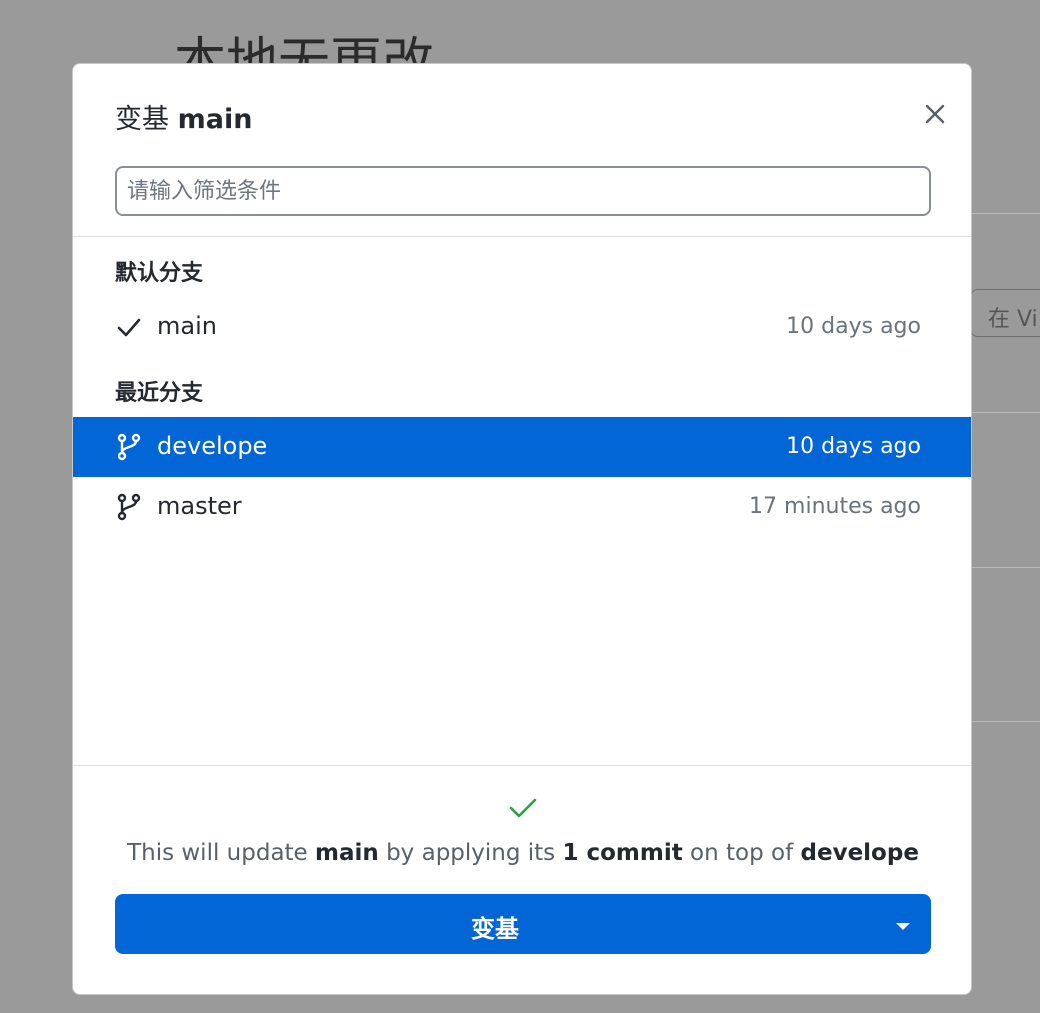 Image resolution: width=1040 pixels, height=1013 pixels. I want to click on branch-time: 17 minutes ago, so click(835, 506).